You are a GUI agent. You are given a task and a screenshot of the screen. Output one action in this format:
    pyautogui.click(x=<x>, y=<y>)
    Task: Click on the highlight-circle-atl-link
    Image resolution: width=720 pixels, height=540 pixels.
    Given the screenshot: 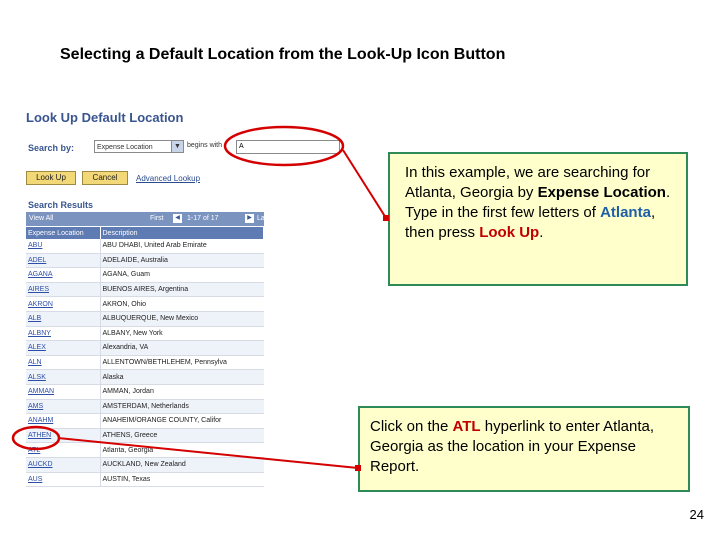 What is the action you would take?
    pyautogui.click(x=36, y=438)
    